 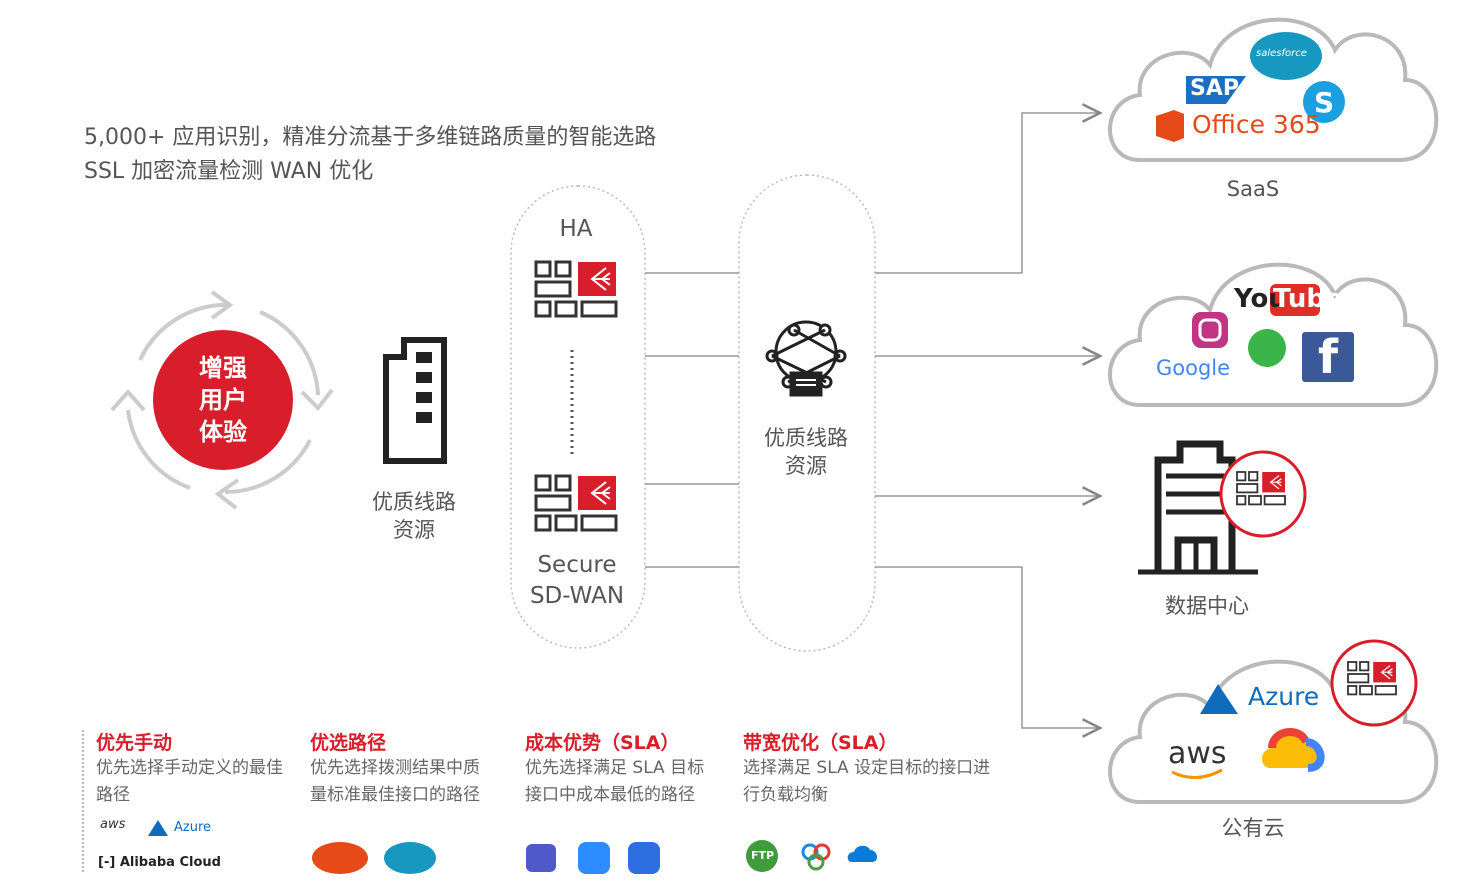 I want to click on sap-logo-text: SAP, so click(x=1214, y=88).